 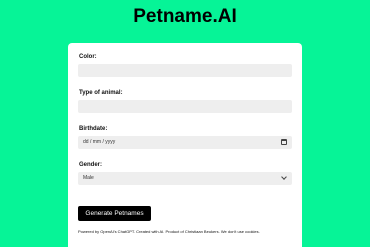 I want to click on animal-type-input, so click(x=185, y=106).